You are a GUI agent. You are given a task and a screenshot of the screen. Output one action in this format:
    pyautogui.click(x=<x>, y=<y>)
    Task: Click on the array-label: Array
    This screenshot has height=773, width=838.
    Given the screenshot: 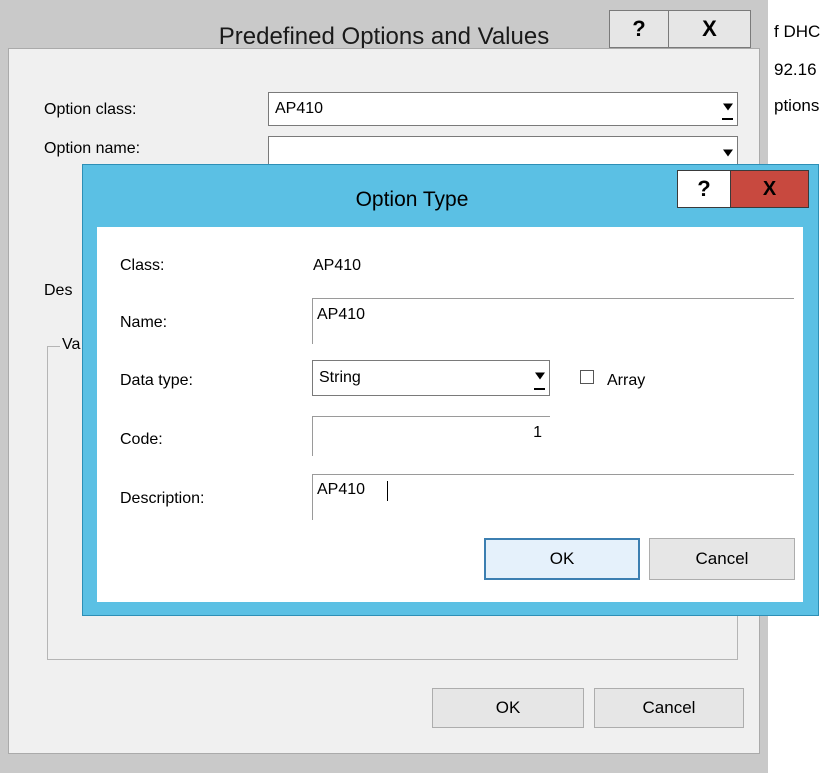 What is the action you would take?
    pyautogui.click(x=626, y=380)
    